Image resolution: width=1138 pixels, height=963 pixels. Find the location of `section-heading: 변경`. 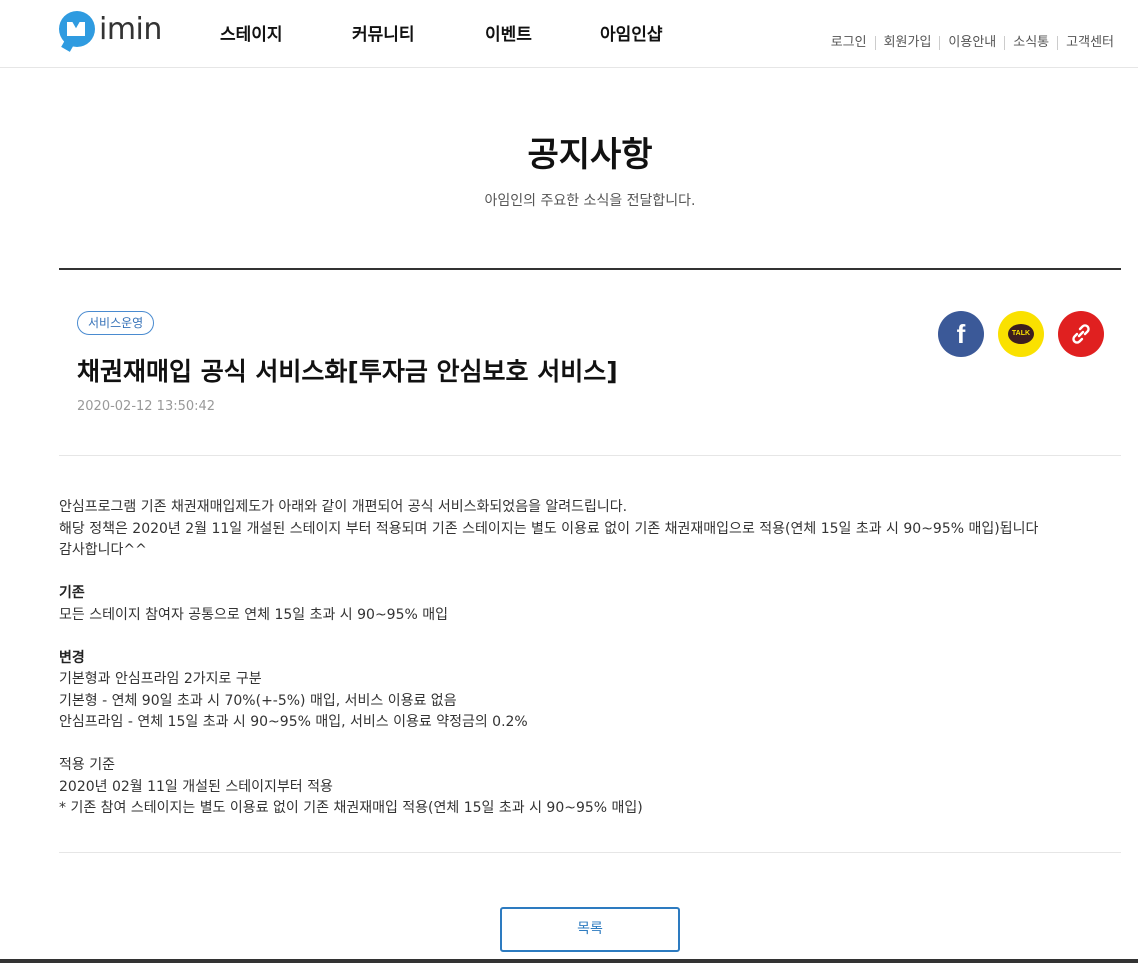

section-heading: 변경 is located at coordinates (72, 657).